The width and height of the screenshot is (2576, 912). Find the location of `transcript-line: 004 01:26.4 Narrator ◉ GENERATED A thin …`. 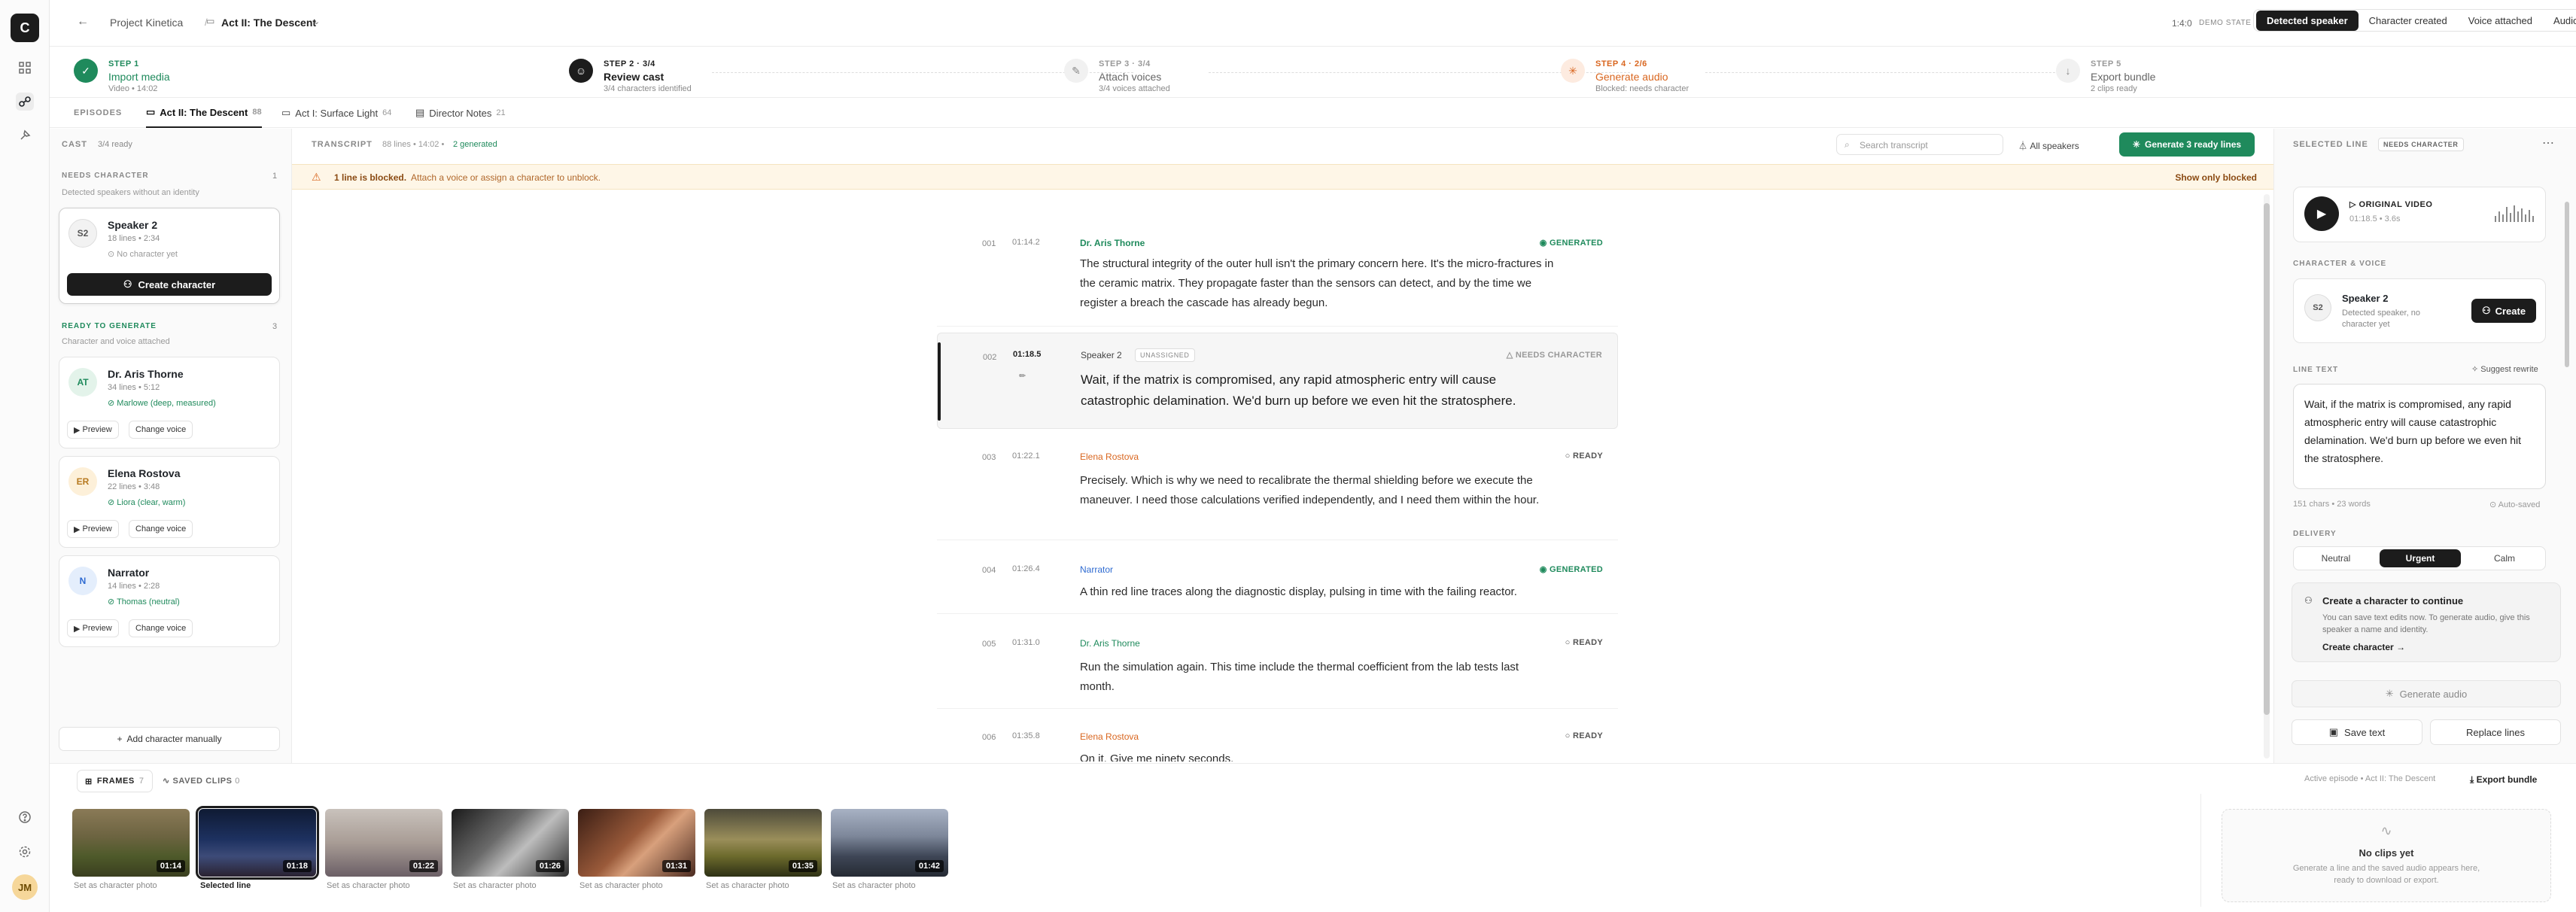

transcript-line: 004 01:26.4 Narrator ◉ GENERATED A thin … is located at coordinates (1277, 582).